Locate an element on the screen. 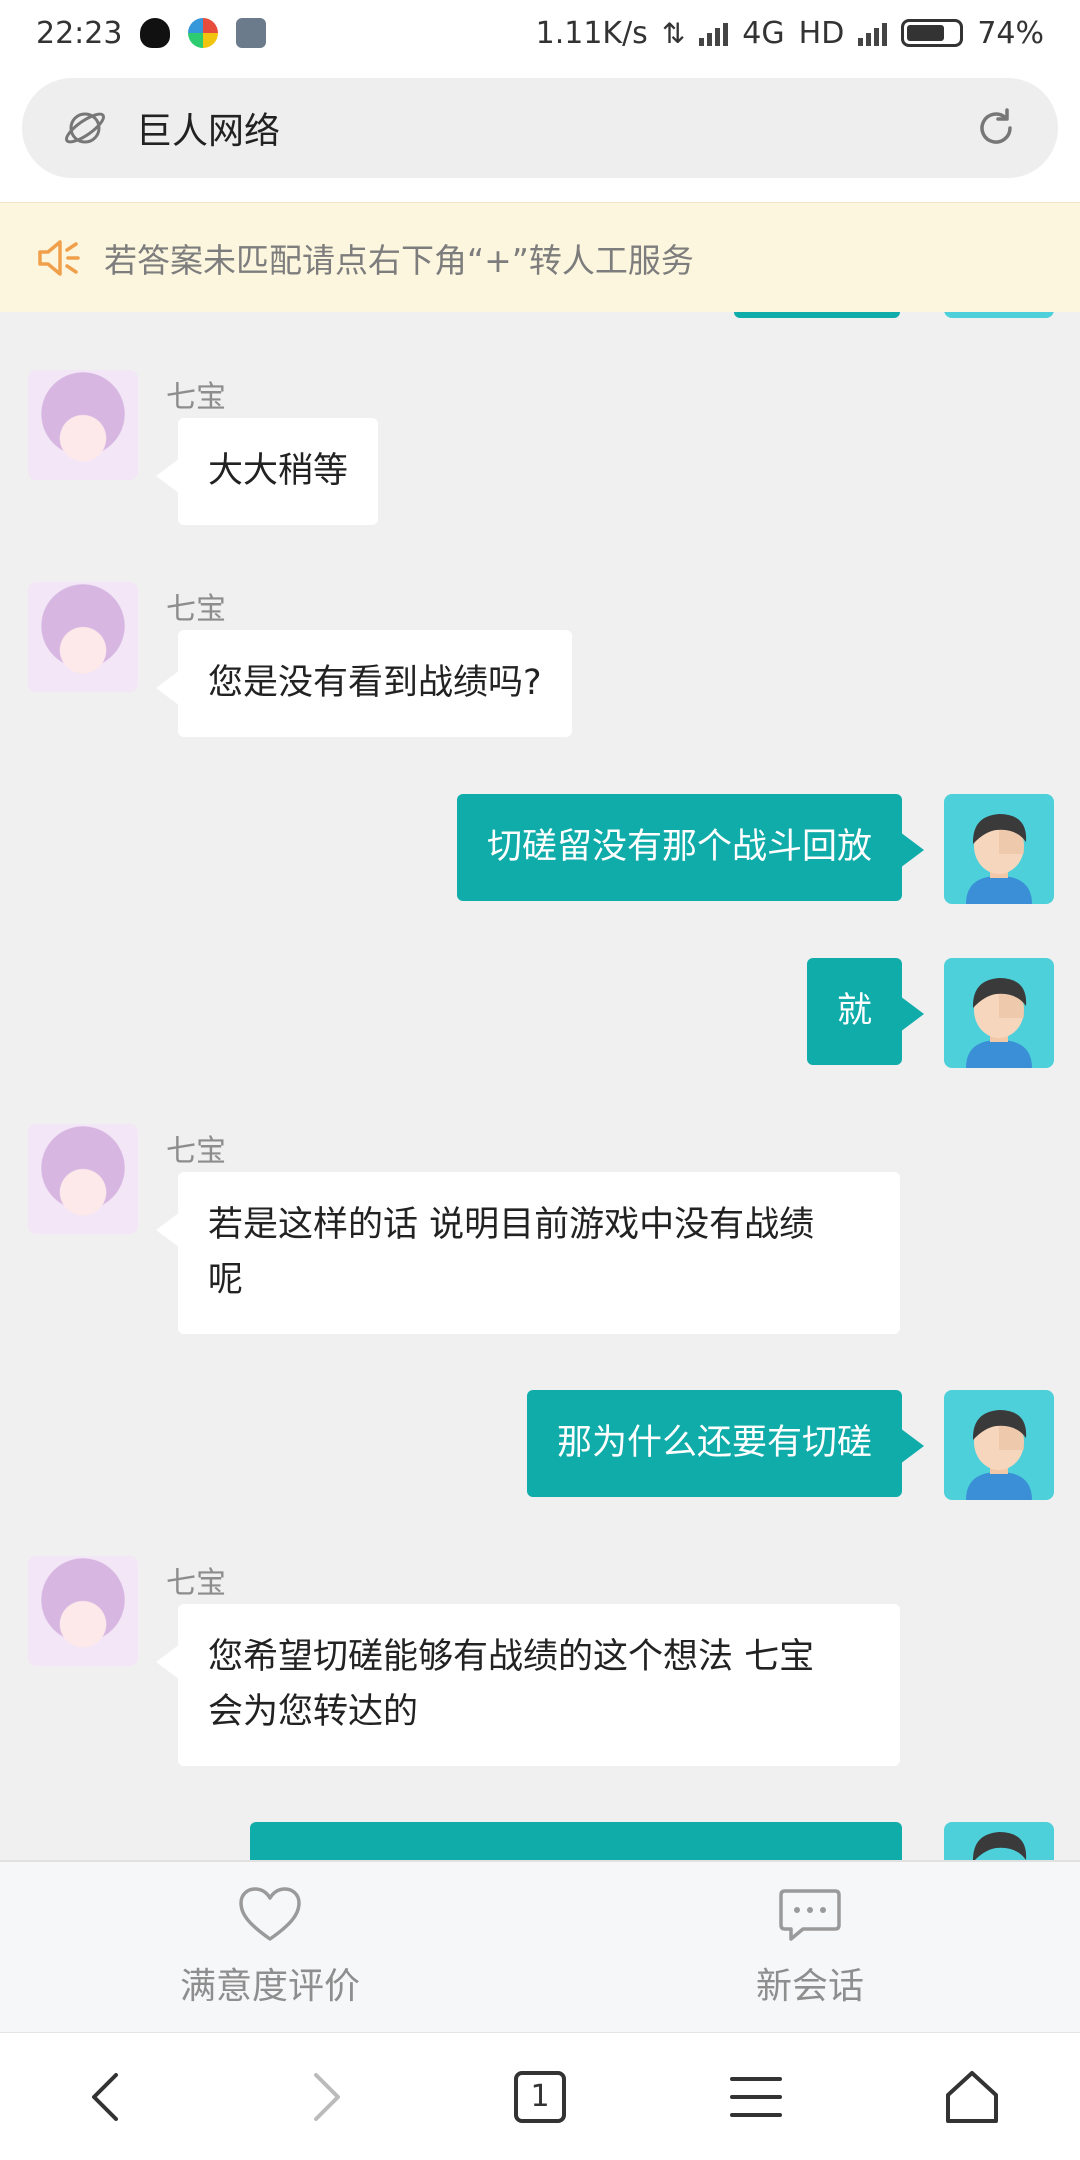 The height and width of the screenshot is (2160, 1080). menu-icon is located at coordinates (756, 2096).